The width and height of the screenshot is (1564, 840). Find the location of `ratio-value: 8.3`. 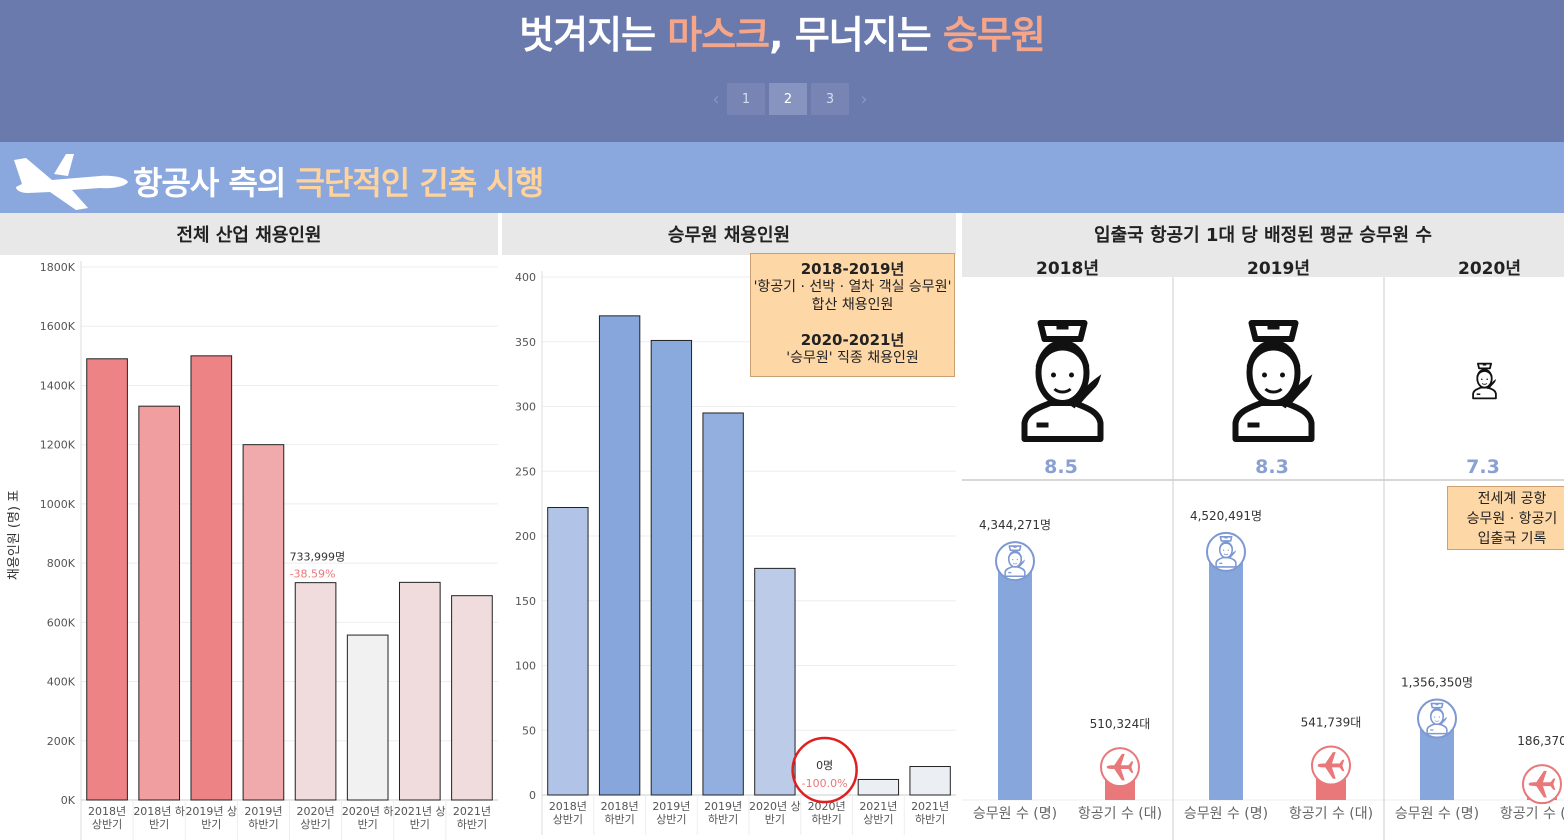

ratio-value: 8.3 is located at coordinates (1272, 467).